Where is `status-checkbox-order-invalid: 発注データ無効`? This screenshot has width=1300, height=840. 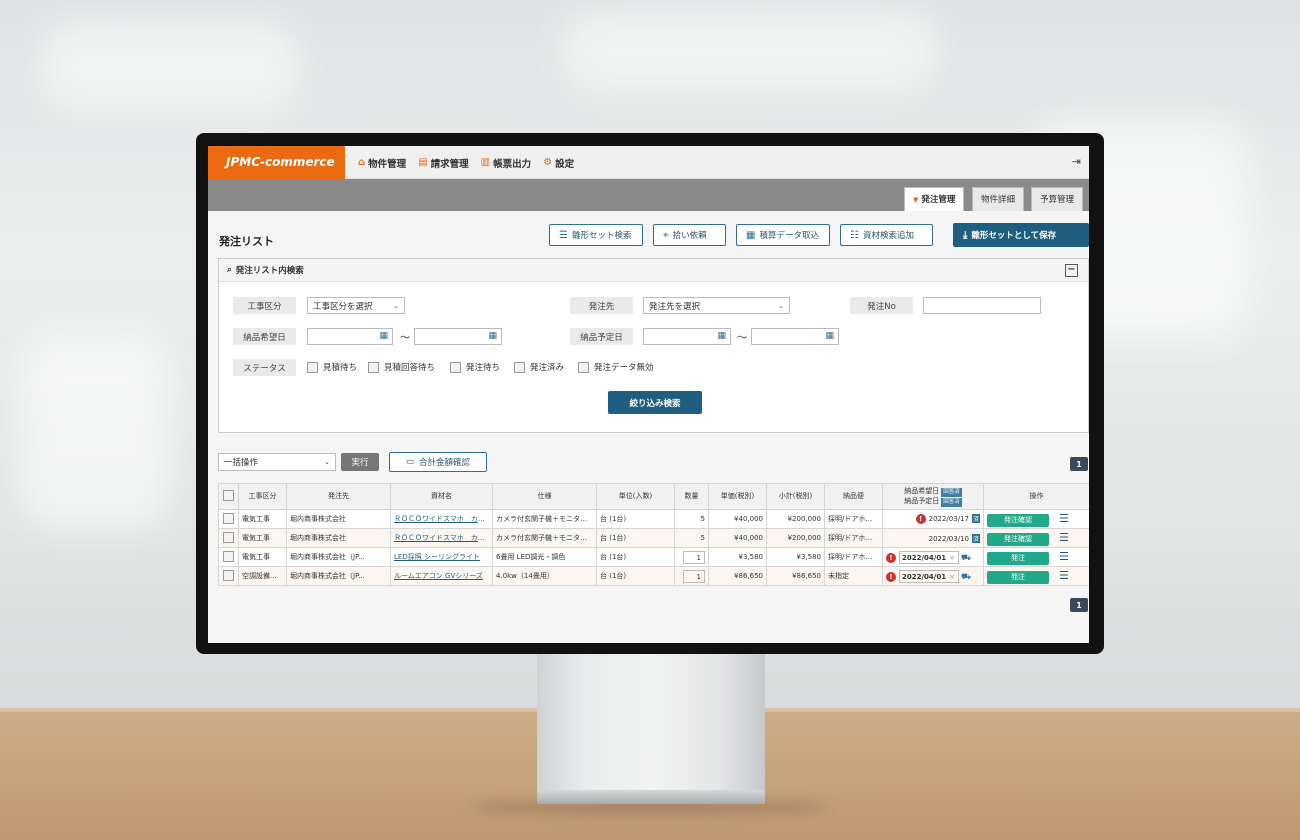 status-checkbox-order-invalid: 発注データ無効 is located at coordinates (616, 367).